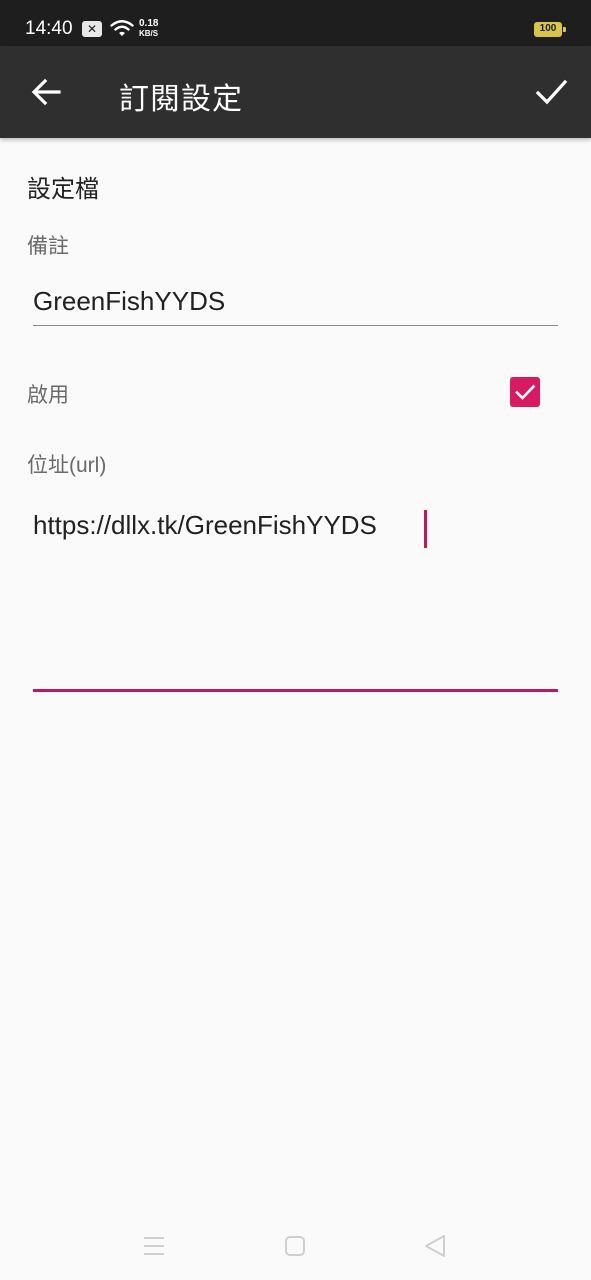  Describe the element at coordinates (48, 246) in the screenshot. I see `remark-label: 備註` at that location.